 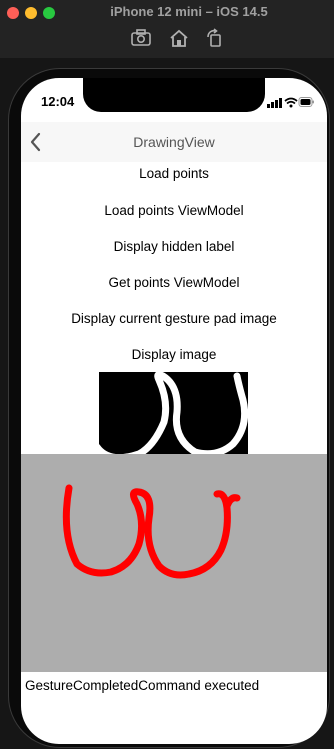 What do you see at coordinates (58, 101) in the screenshot?
I see `status-time: 12:04` at bounding box center [58, 101].